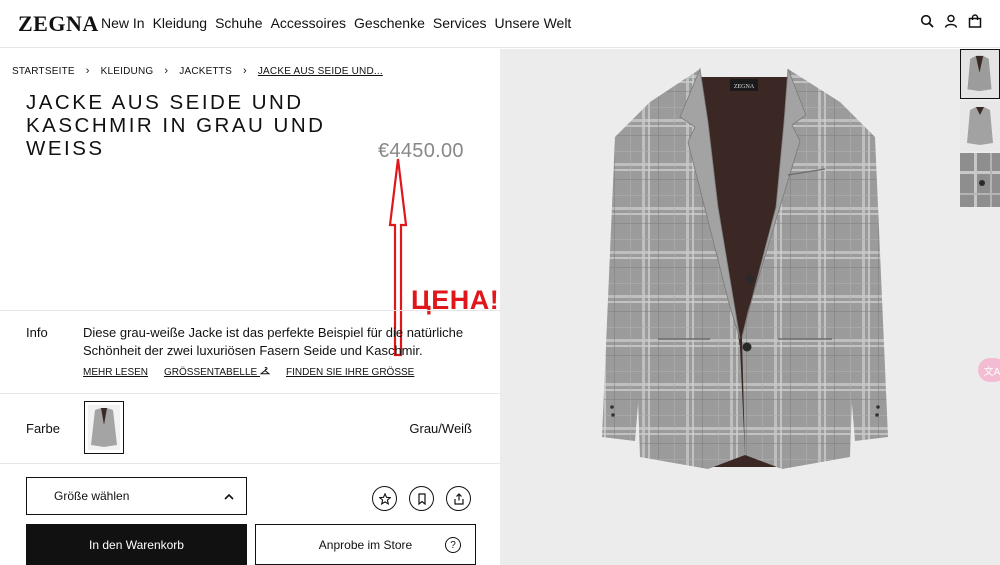 The height and width of the screenshot is (565, 1000). Describe the element at coordinates (455, 300) in the screenshot. I see `annotation-label: ЦЕНА!` at that location.